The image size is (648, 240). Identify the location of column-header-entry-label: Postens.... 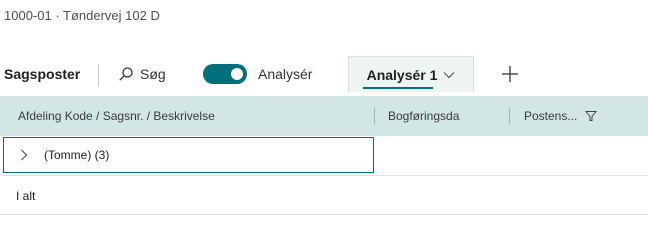
(551, 116).